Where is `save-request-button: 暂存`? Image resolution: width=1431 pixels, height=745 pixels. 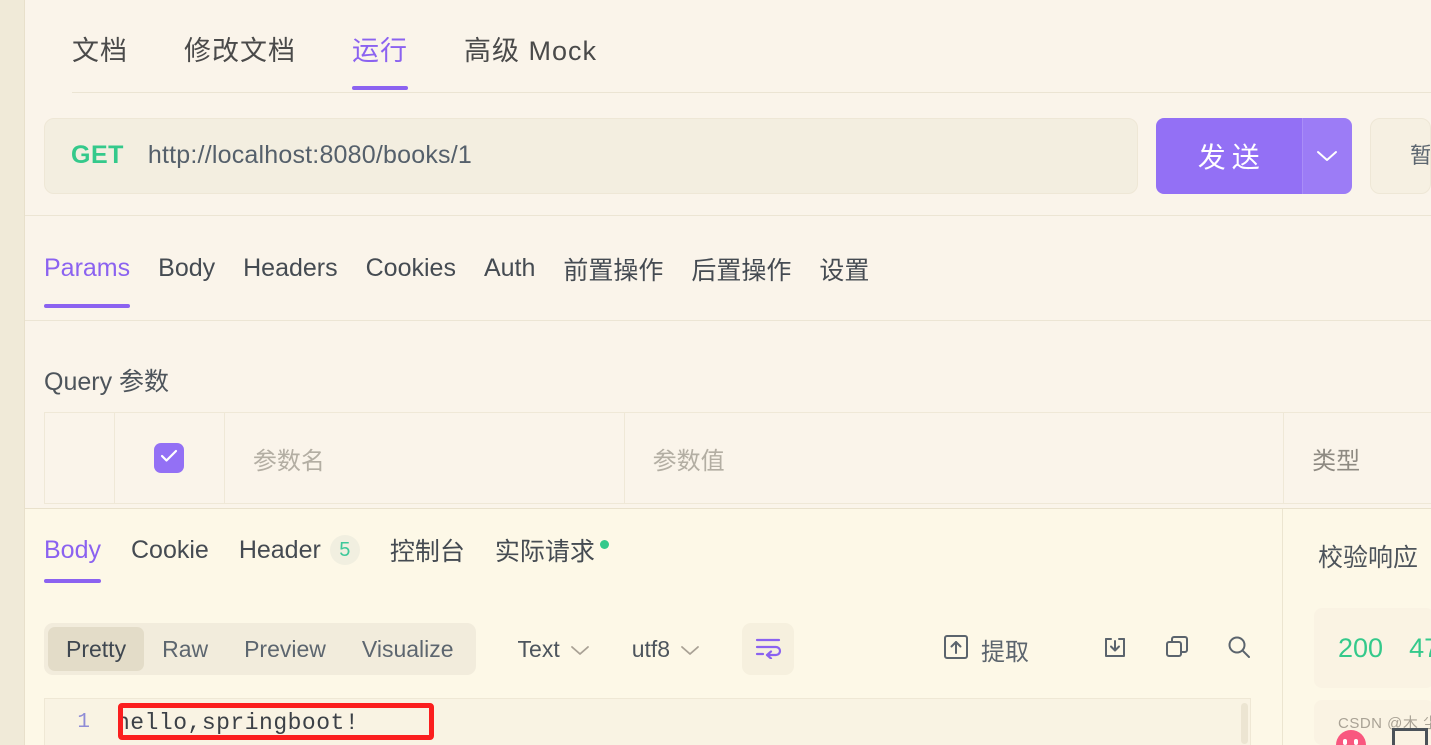 save-request-button: 暂存 is located at coordinates (1400, 155).